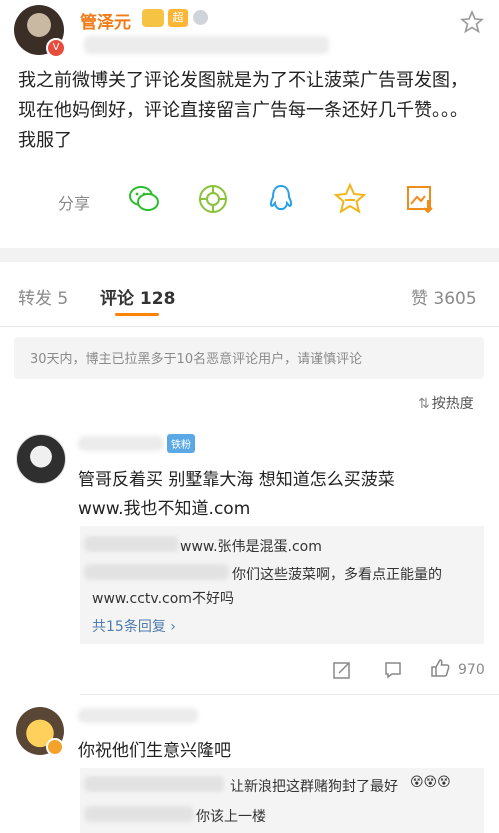 The width and height of the screenshot is (499, 833). I want to click on vip-badge-icon, so click(153, 18).